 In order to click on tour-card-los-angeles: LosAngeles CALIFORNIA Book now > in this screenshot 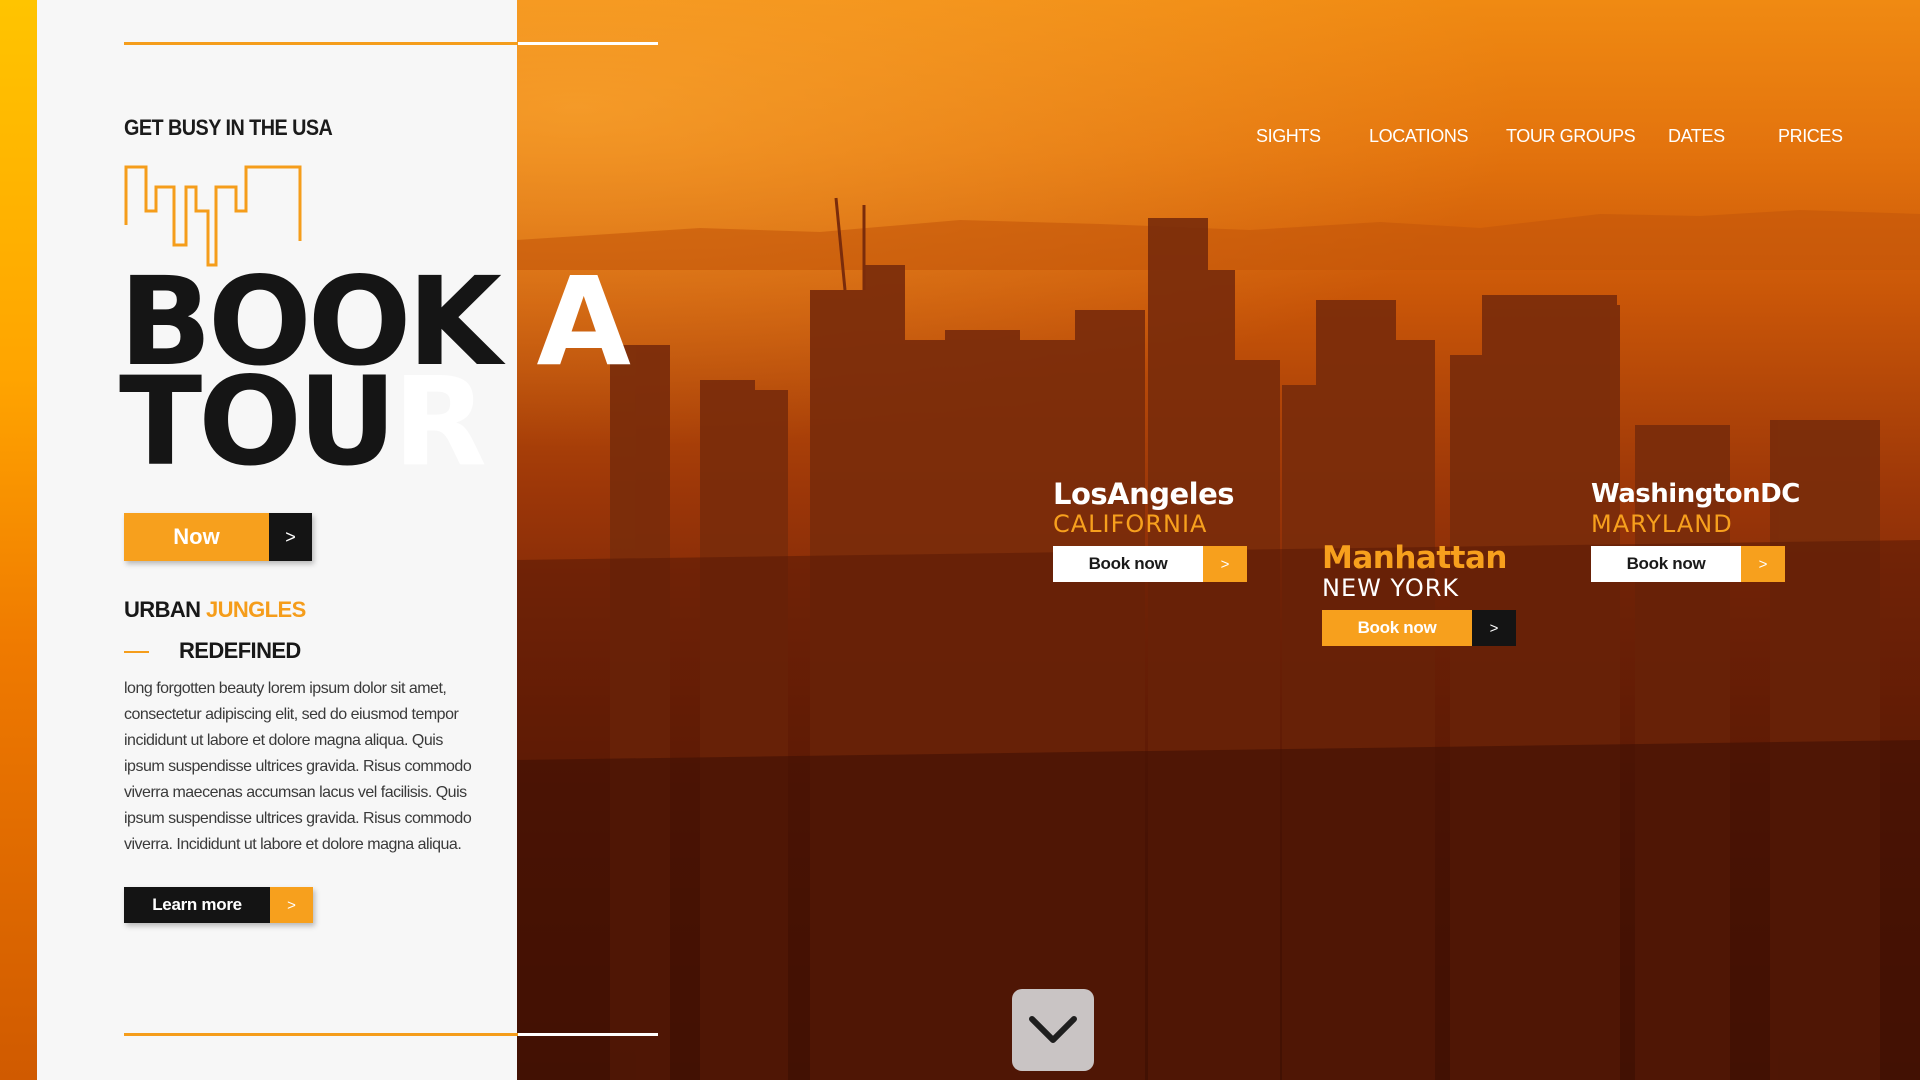, I will do `click(1150, 530)`.